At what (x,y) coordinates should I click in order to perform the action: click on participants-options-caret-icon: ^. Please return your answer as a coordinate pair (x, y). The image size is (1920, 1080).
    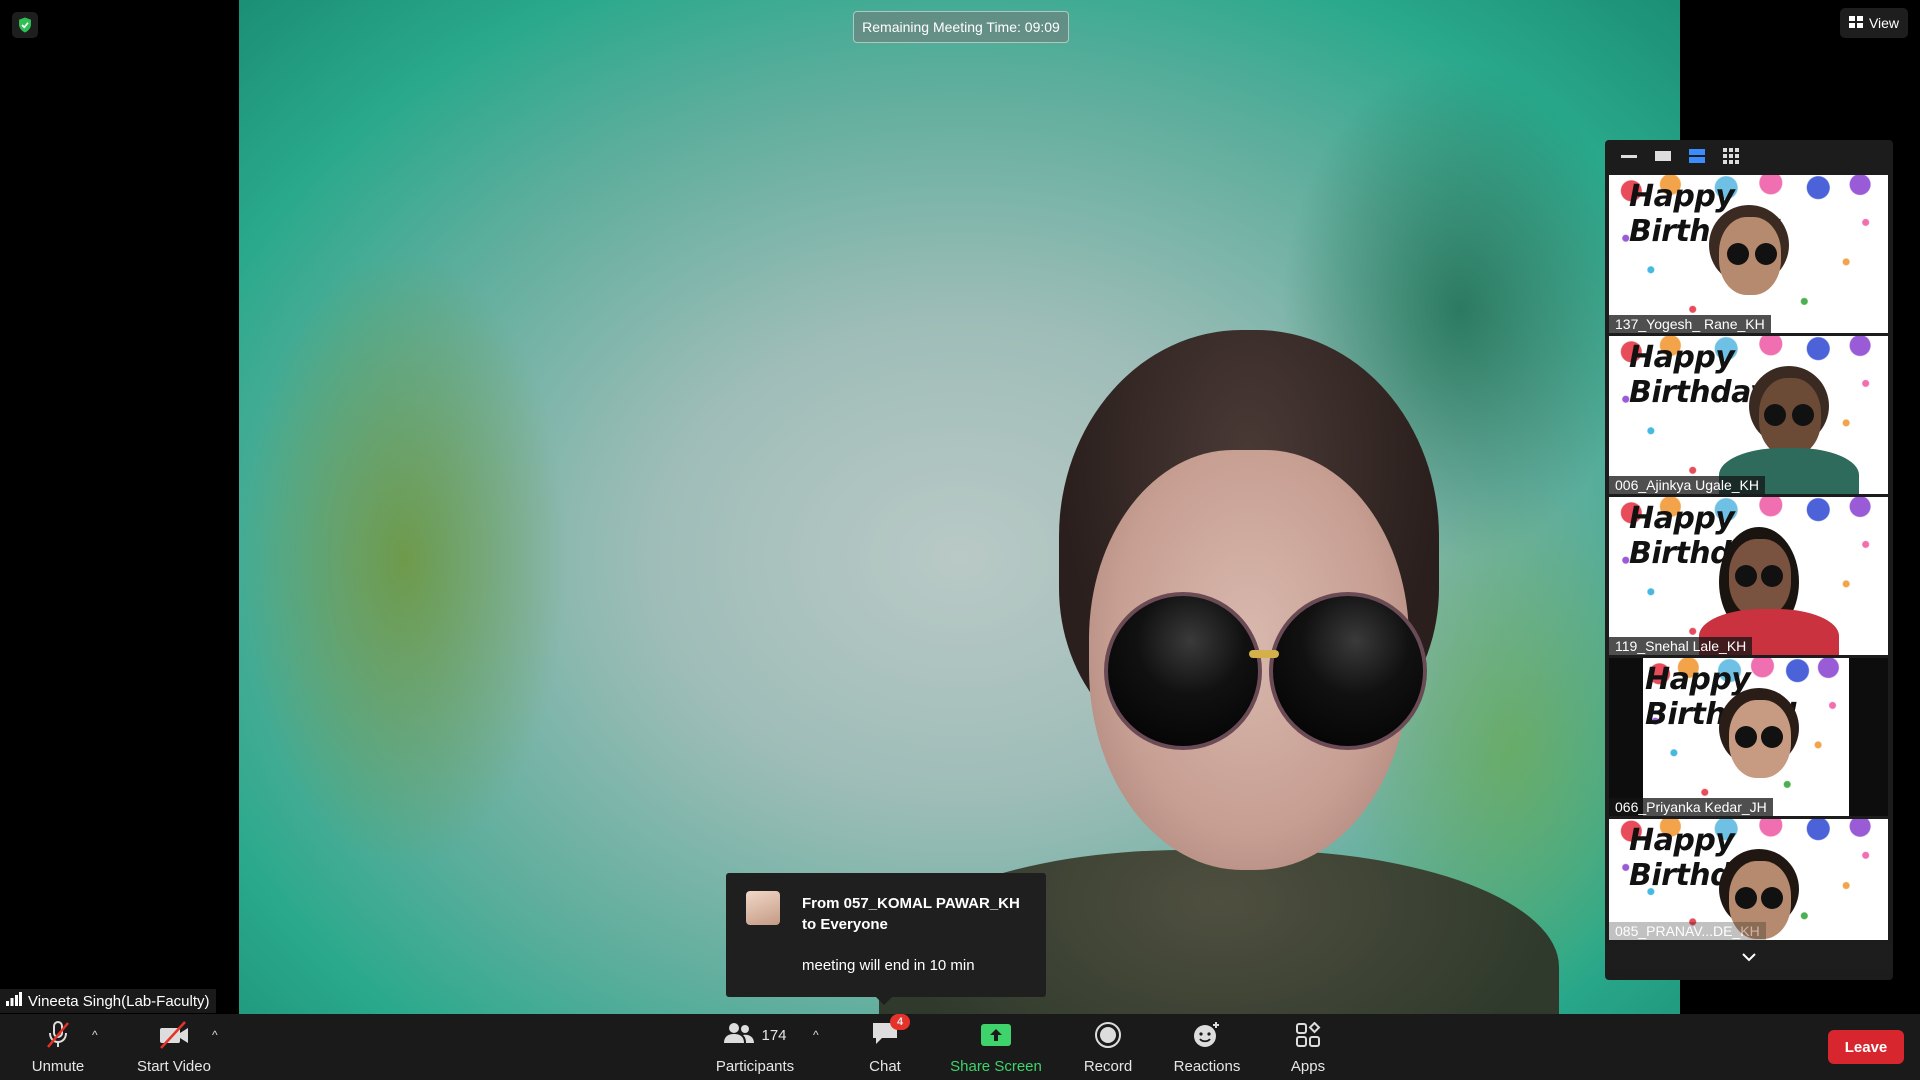
    Looking at the image, I should click on (816, 1035).